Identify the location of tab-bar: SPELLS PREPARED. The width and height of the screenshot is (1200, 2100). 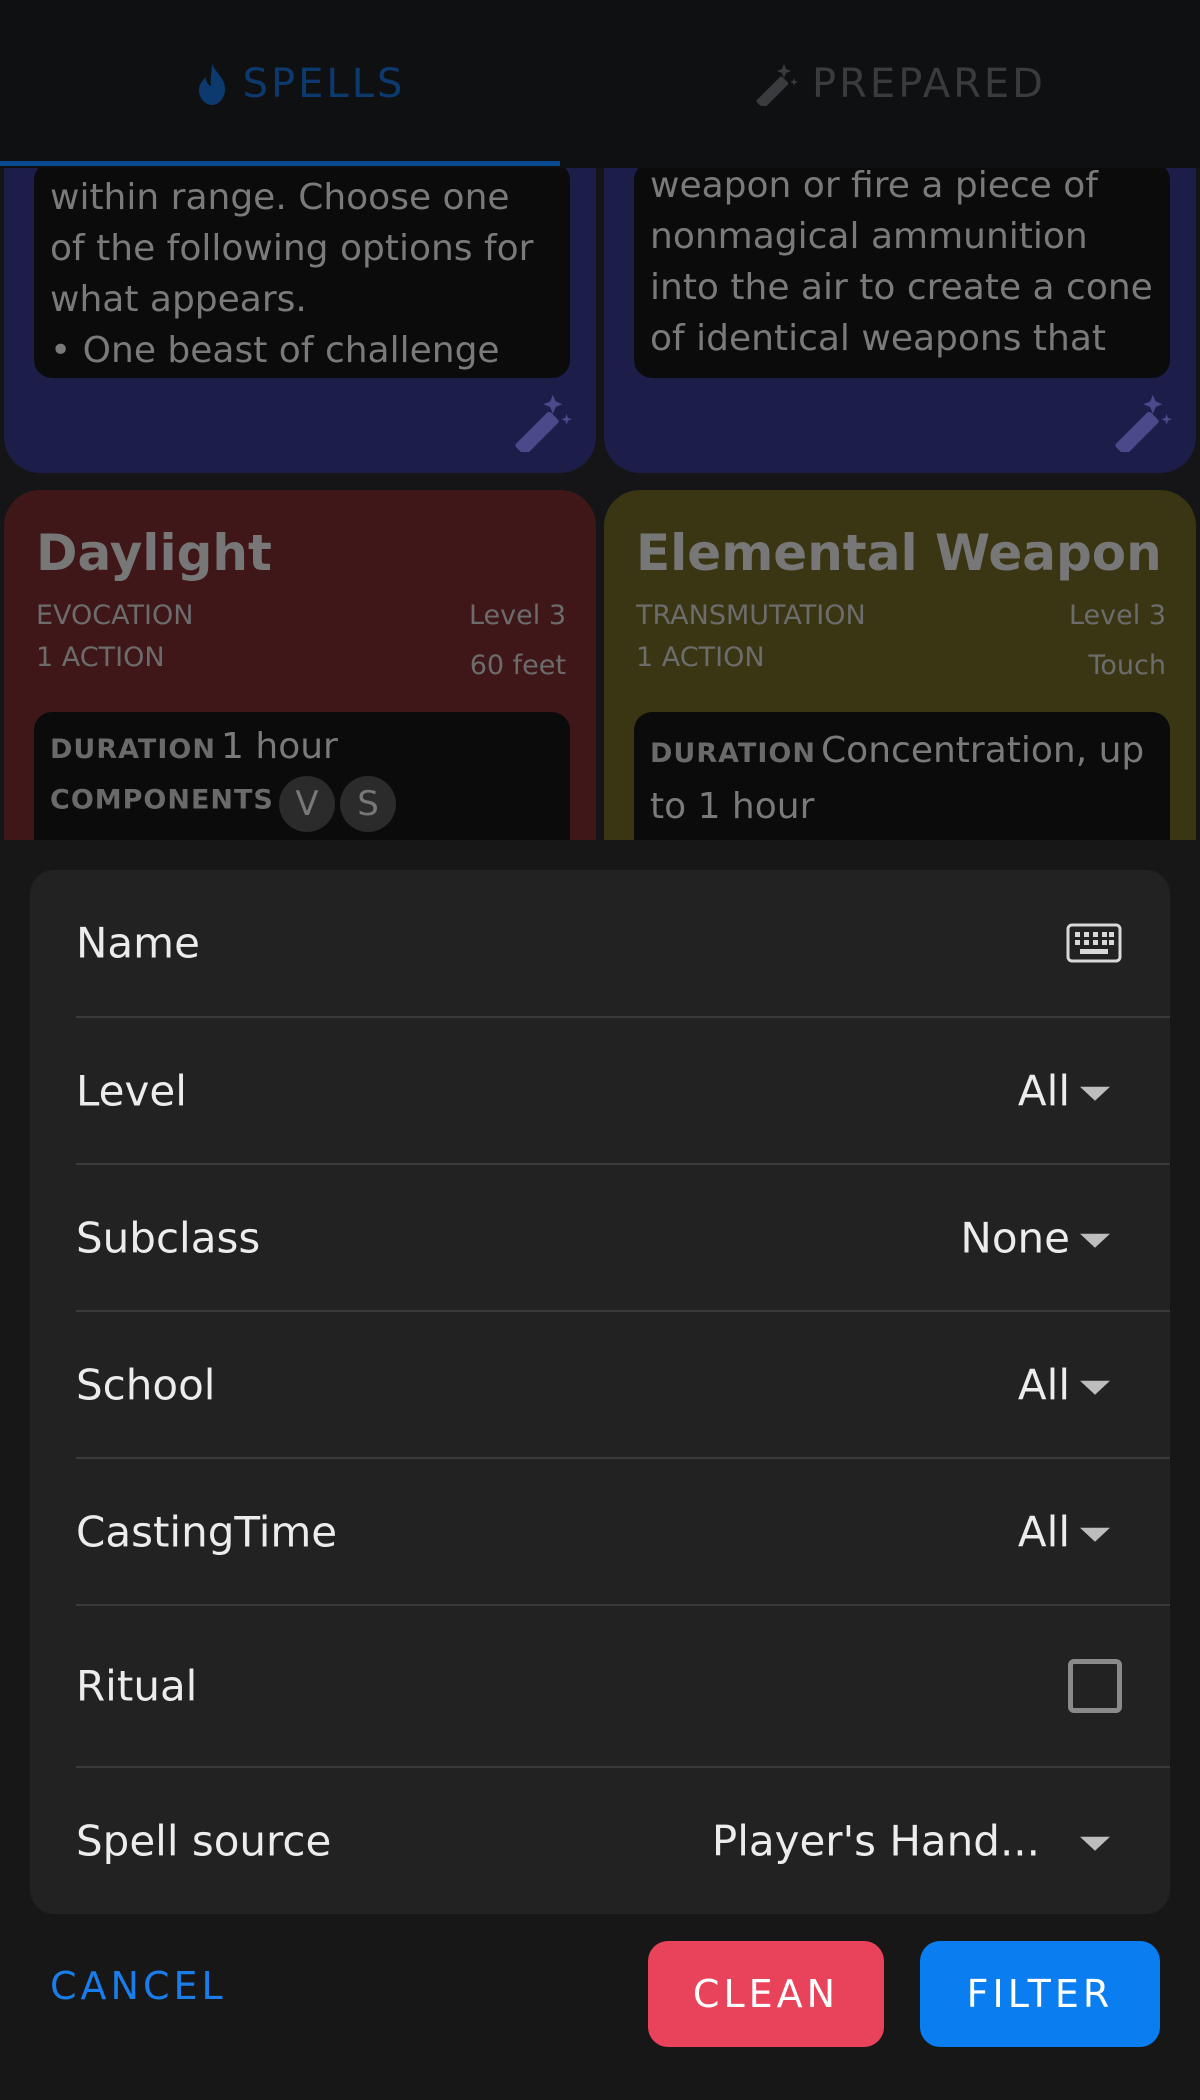
(600, 84).